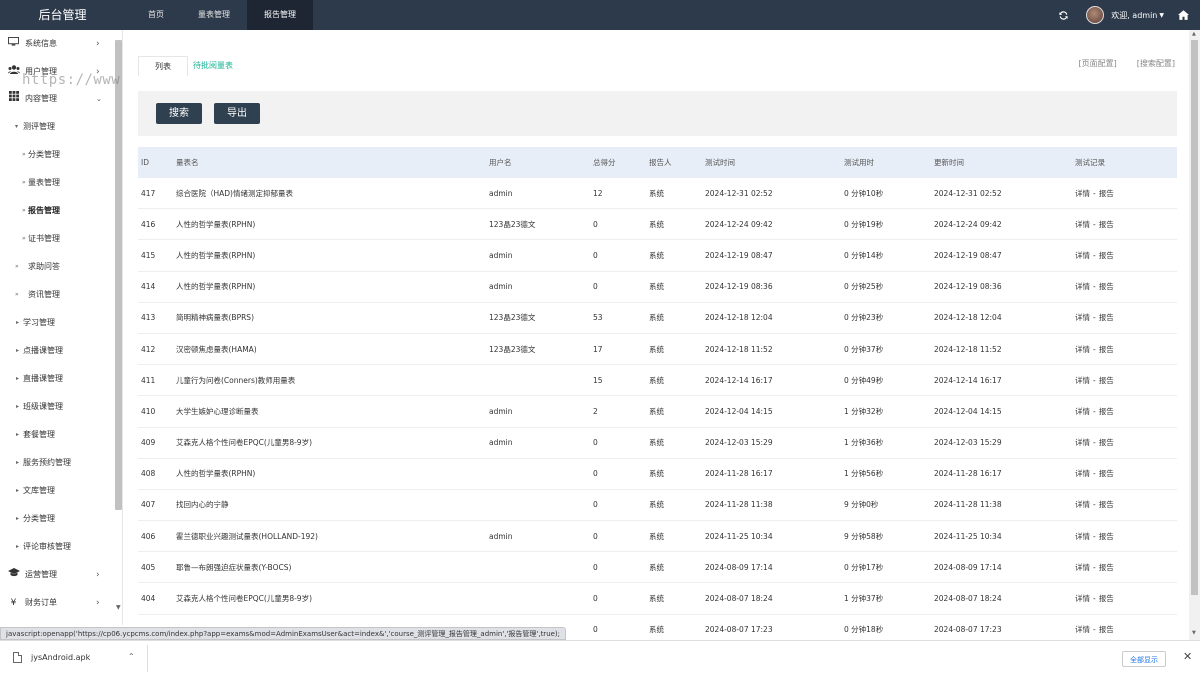 The height and width of the screenshot is (675, 1200). I want to click on cell-updated-time: 2024-12-18 11:52, so click(968, 349).